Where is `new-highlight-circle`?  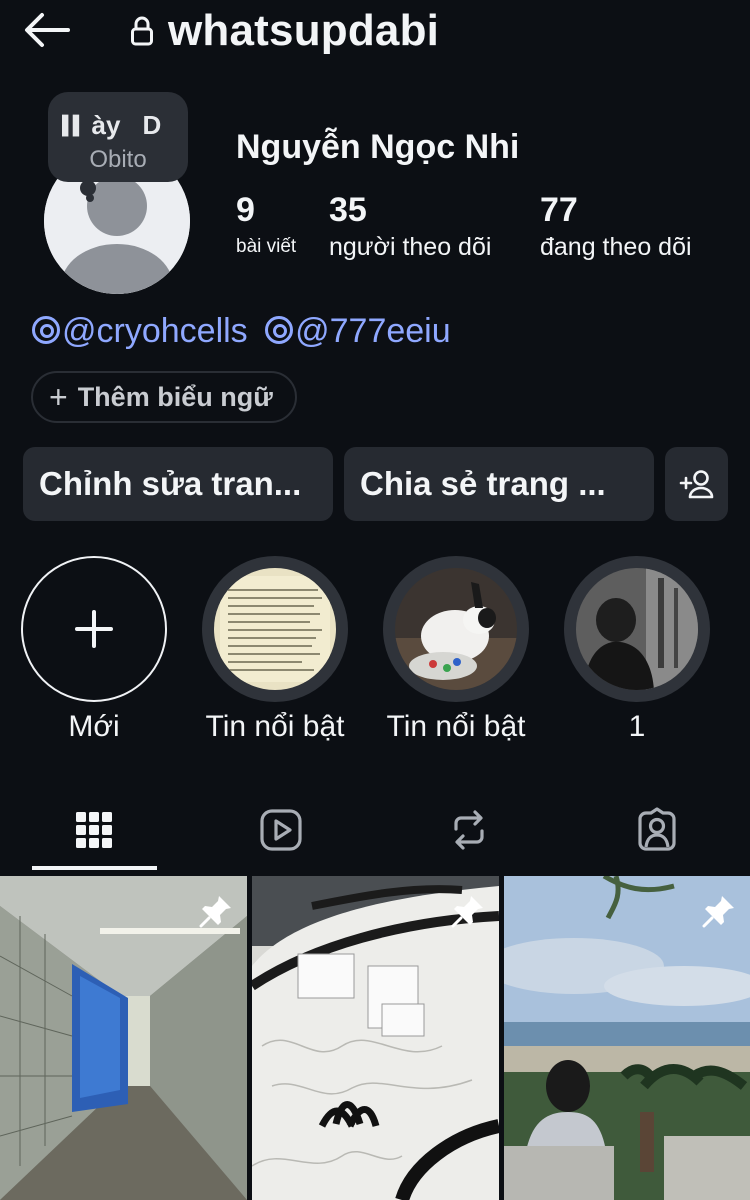 new-highlight-circle is located at coordinates (94, 629).